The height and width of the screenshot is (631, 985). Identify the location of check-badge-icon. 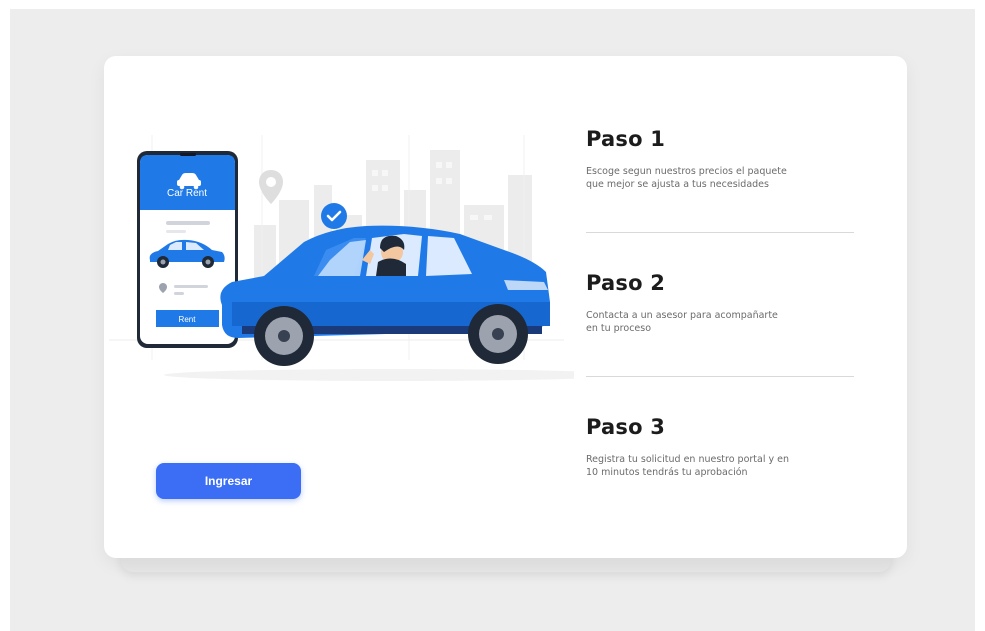
(334, 216).